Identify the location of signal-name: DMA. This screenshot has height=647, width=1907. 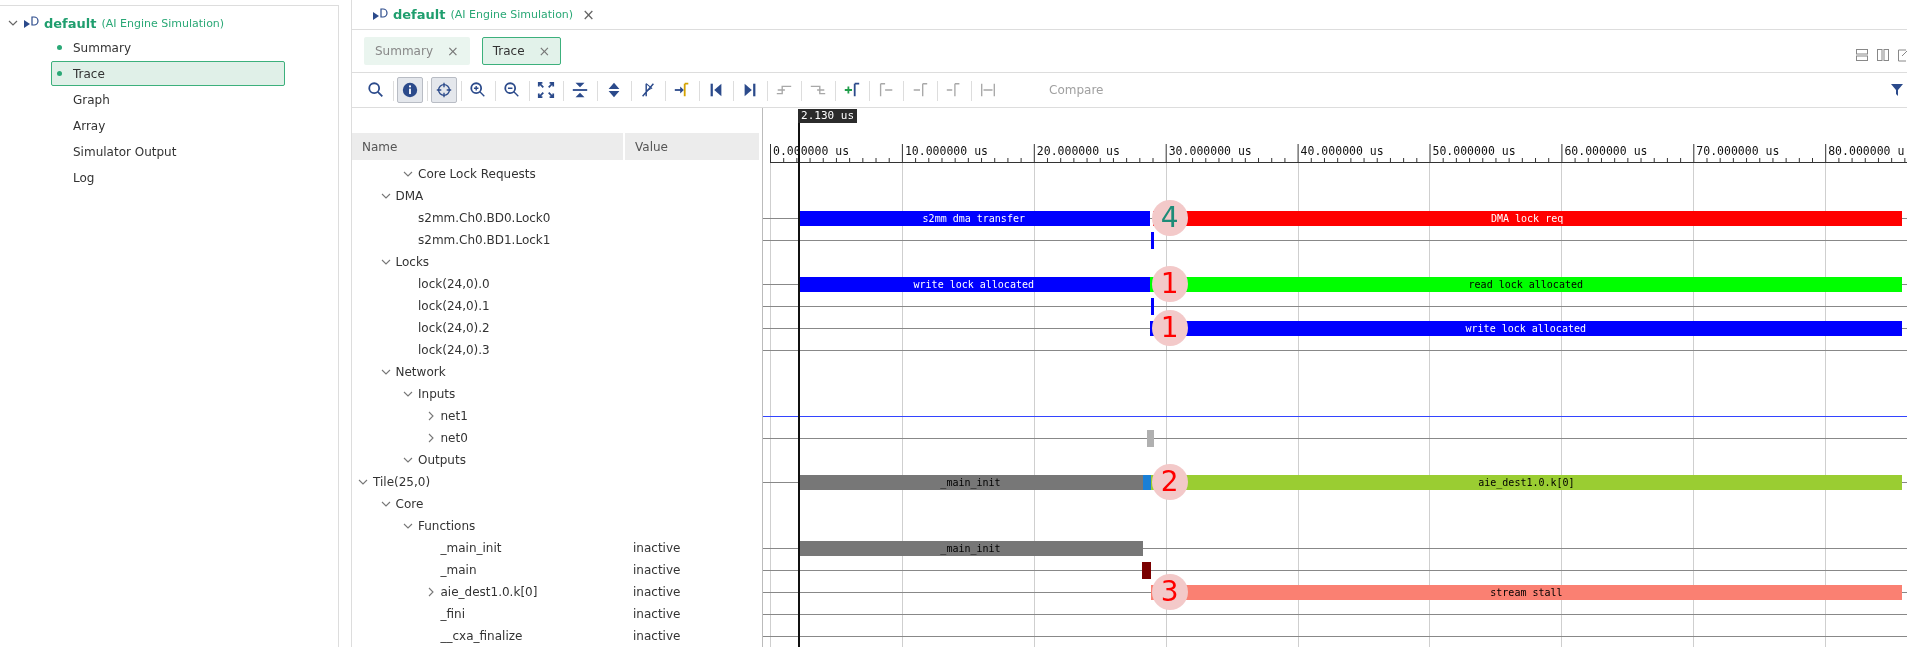
(409, 196).